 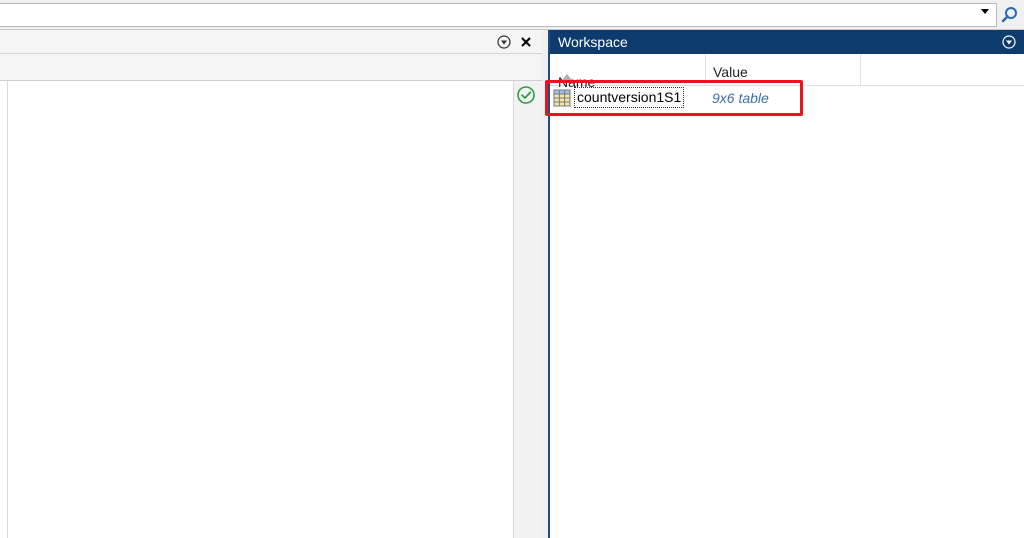 I want to click on variable-value: 9x6 table, so click(x=740, y=98).